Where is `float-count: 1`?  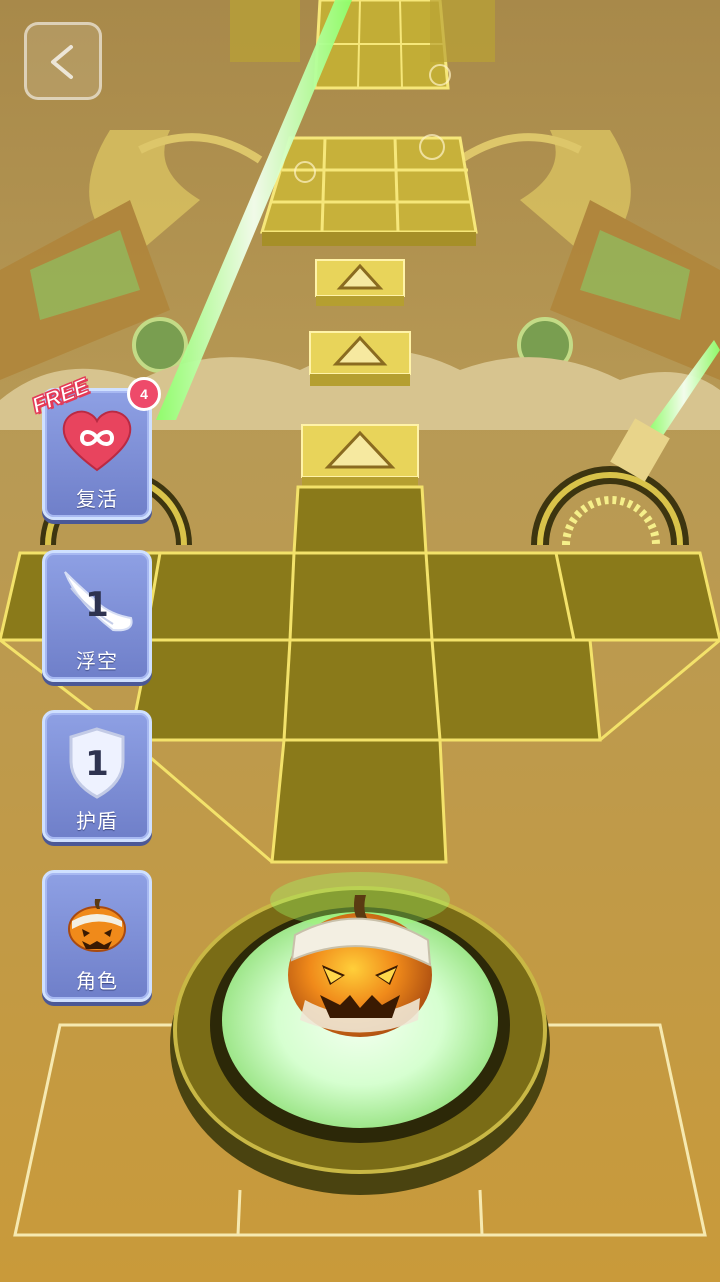 float-count: 1 is located at coordinates (97, 605).